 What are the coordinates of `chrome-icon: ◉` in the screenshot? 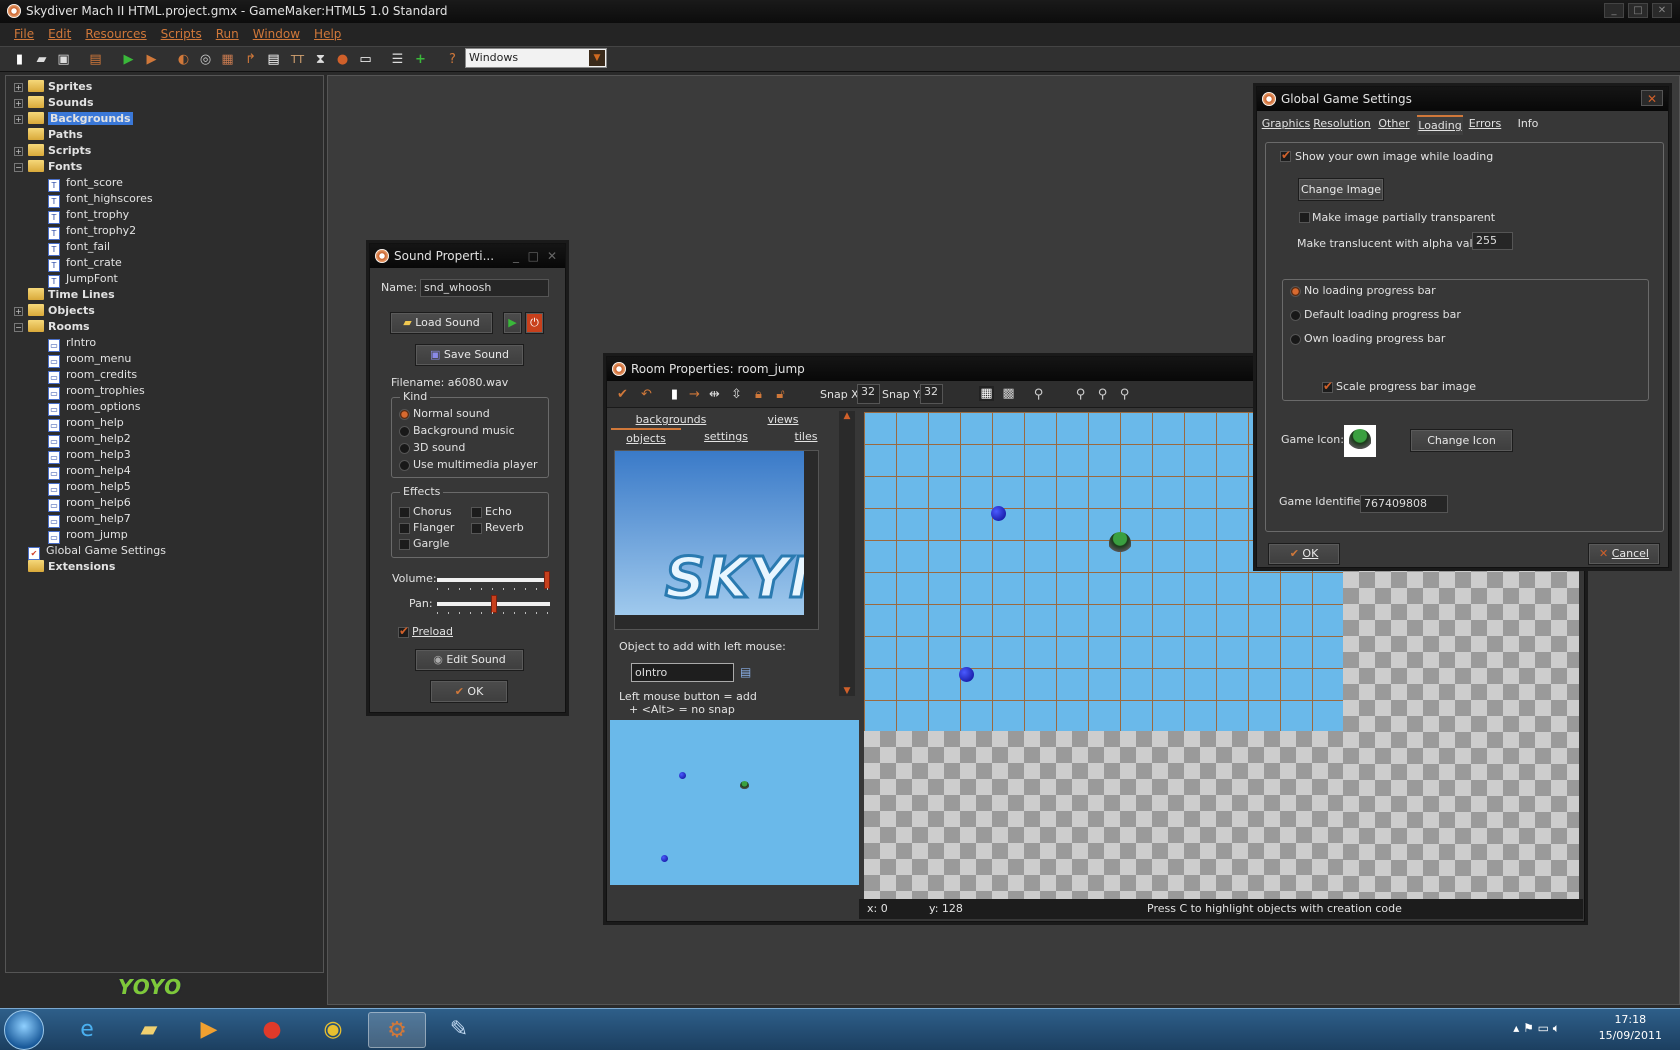 It's located at (333, 1030).